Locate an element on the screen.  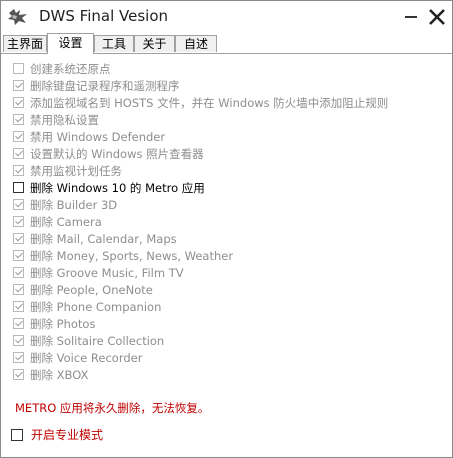
option-row: 删除 Voice Recorder is located at coordinates (77, 357).